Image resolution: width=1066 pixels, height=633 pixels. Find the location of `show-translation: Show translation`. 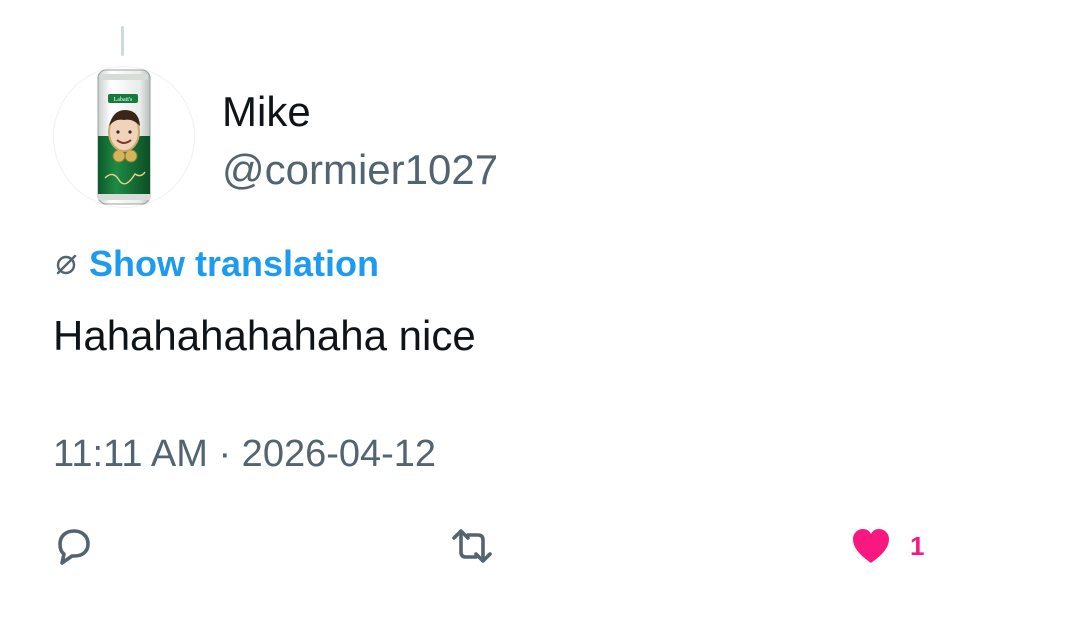

show-translation: Show translation is located at coordinates (216, 264).